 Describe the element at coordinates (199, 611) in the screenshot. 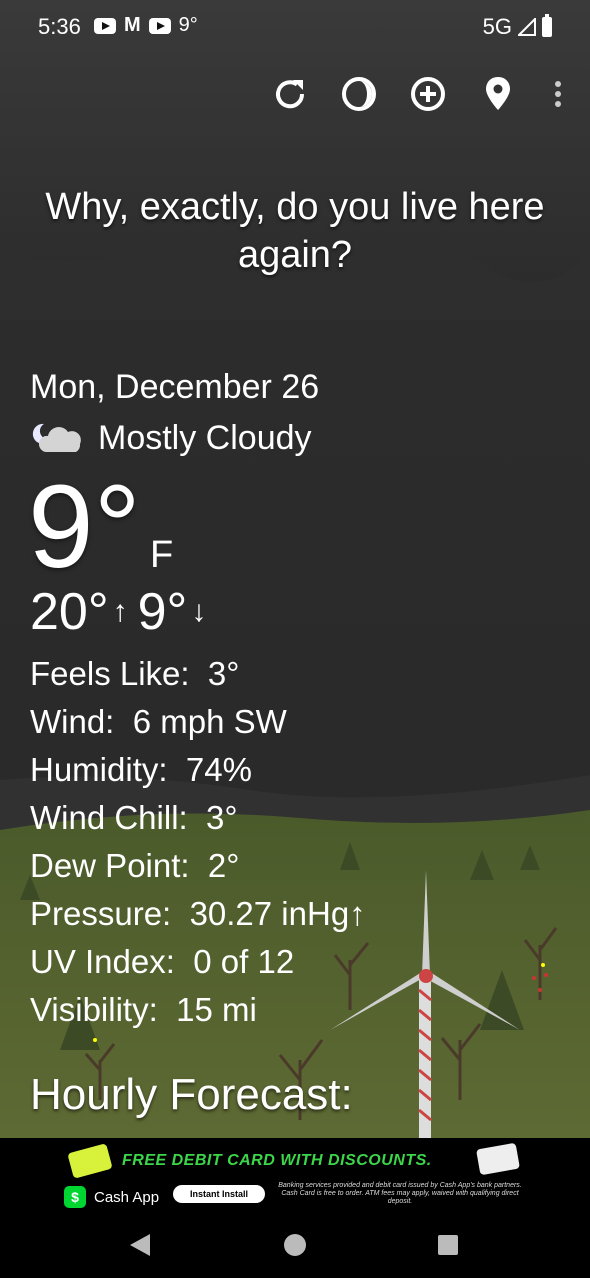

I see `down-arrow-icon: ↓` at that location.